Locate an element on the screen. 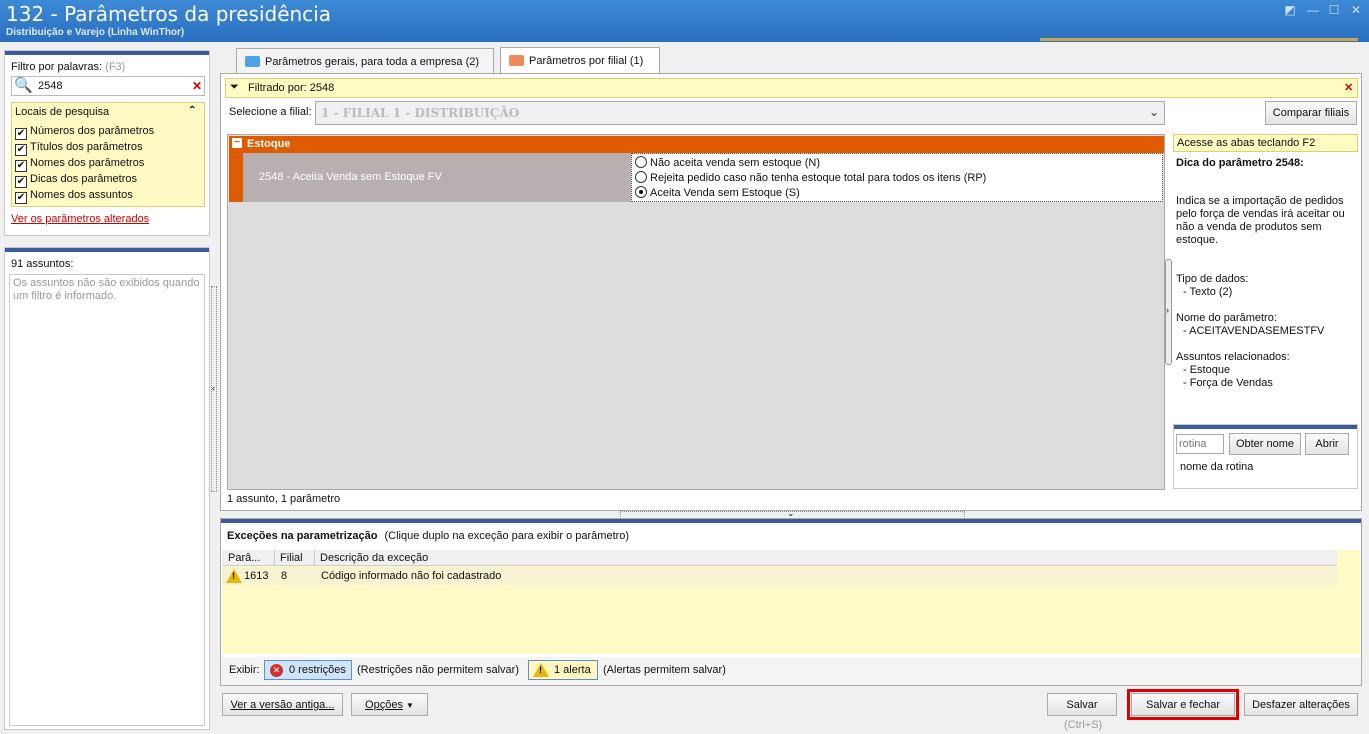 The image size is (1369, 734). salvar-fechar-button: Salvar e fechar is located at coordinates (1183, 704).